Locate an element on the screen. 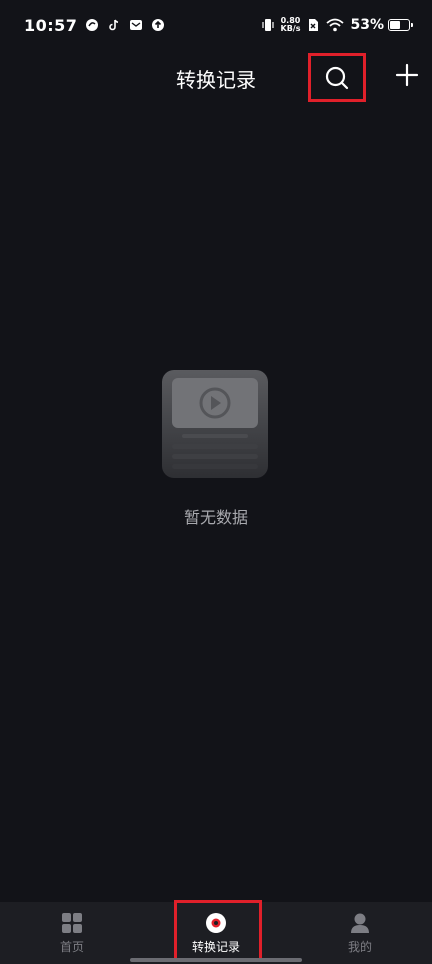 This screenshot has width=432, height=964. battery-icon is located at coordinates (400, 25).